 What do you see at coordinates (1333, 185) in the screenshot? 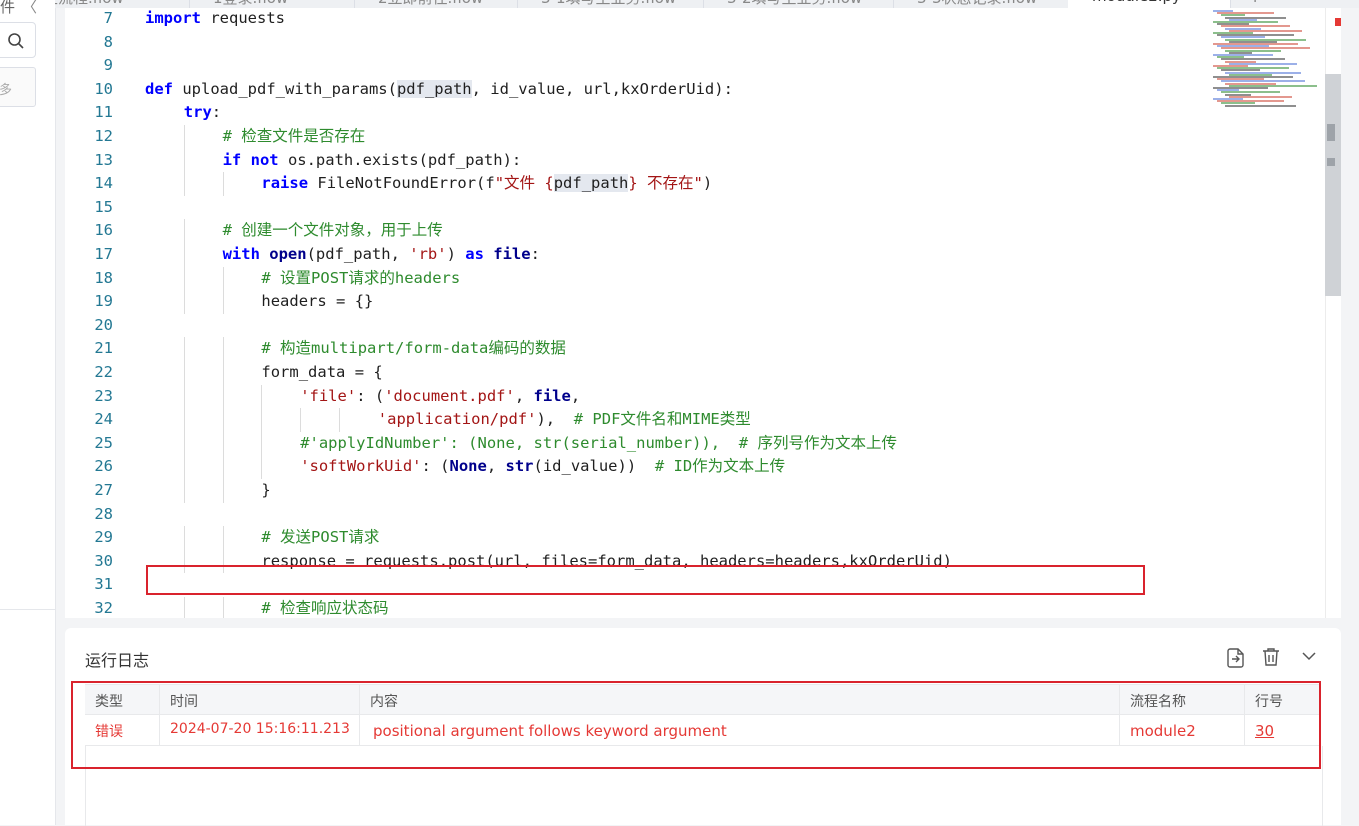
I see `editor-scrollbar` at bounding box center [1333, 185].